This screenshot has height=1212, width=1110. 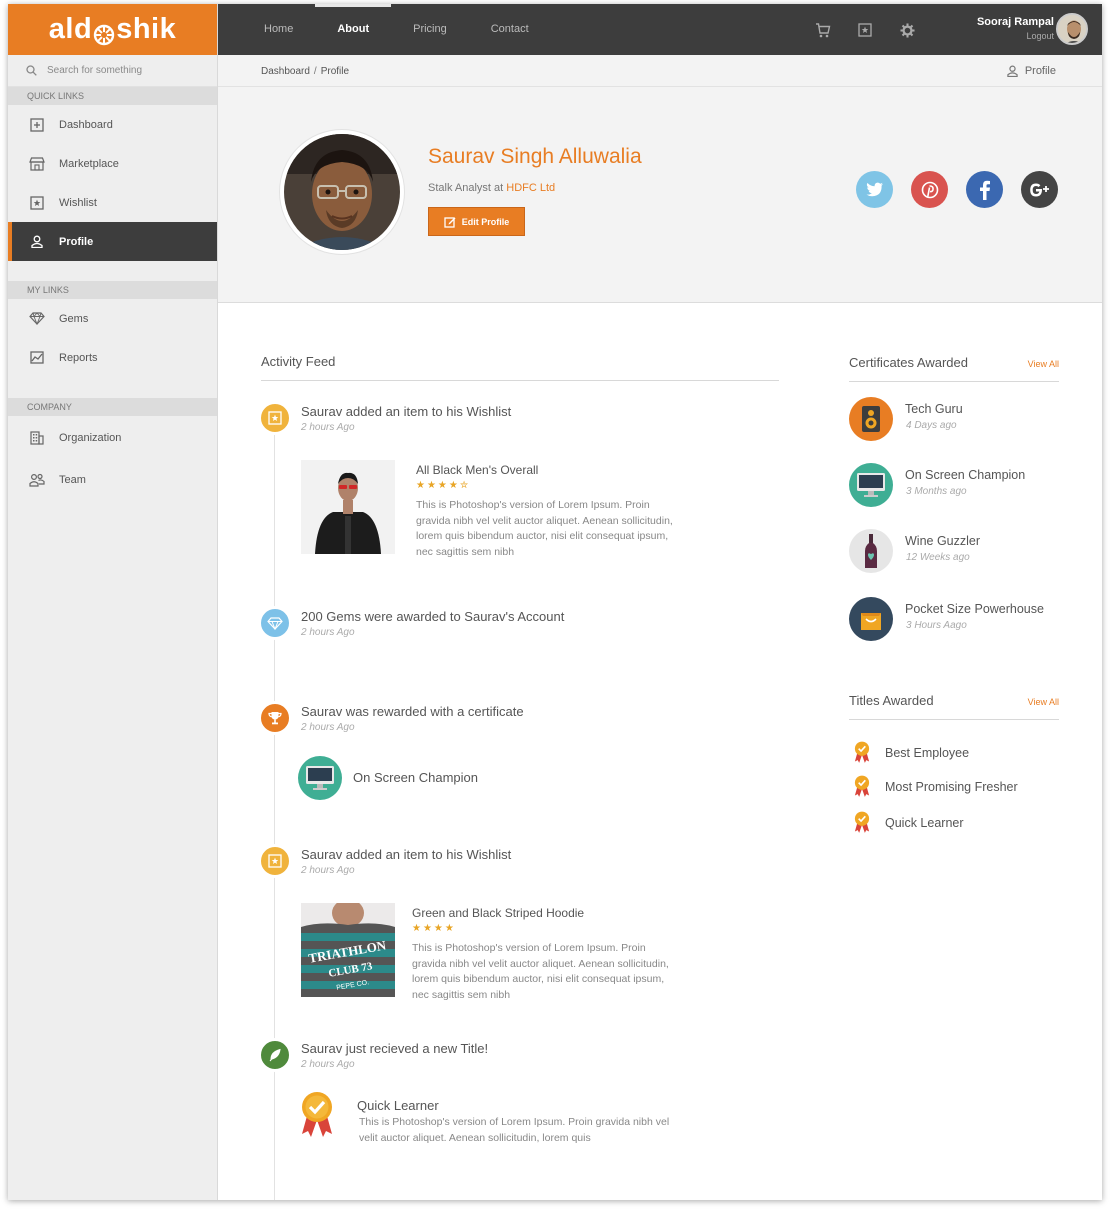 I want to click on logo: ald shik, so click(x=112, y=29).